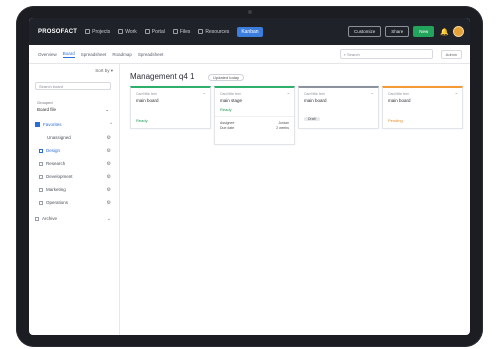 The height and width of the screenshot is (349, 497). I want to click on tab-overview: Overview, so click(47, 54).